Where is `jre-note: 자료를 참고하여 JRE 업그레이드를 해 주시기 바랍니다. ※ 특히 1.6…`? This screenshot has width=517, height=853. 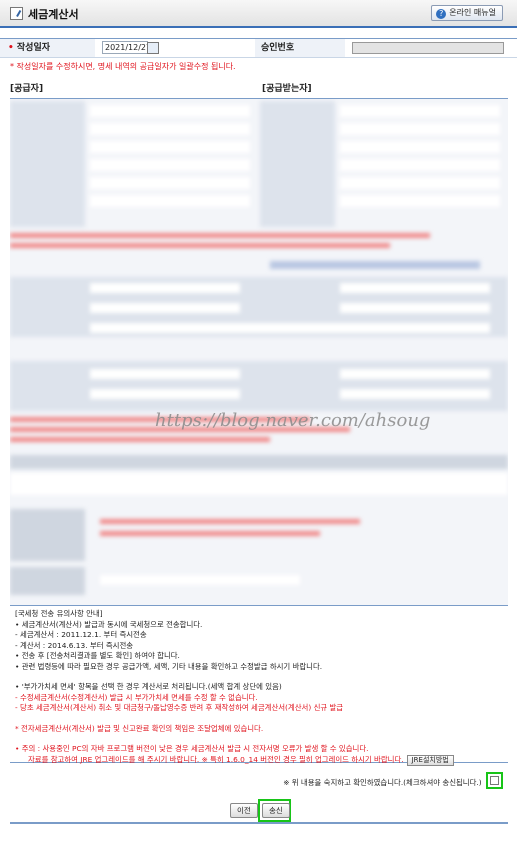
jre-note: 자료를 참고하여 JRE 업그레이드를 해 주시기 바랍니다. ※ 특히 1.6… is located at coordinates (216, 759).